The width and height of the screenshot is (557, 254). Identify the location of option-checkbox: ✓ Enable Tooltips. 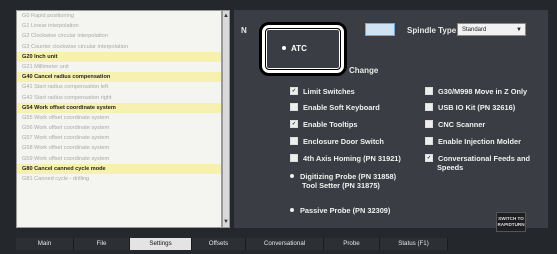
(360, 124).